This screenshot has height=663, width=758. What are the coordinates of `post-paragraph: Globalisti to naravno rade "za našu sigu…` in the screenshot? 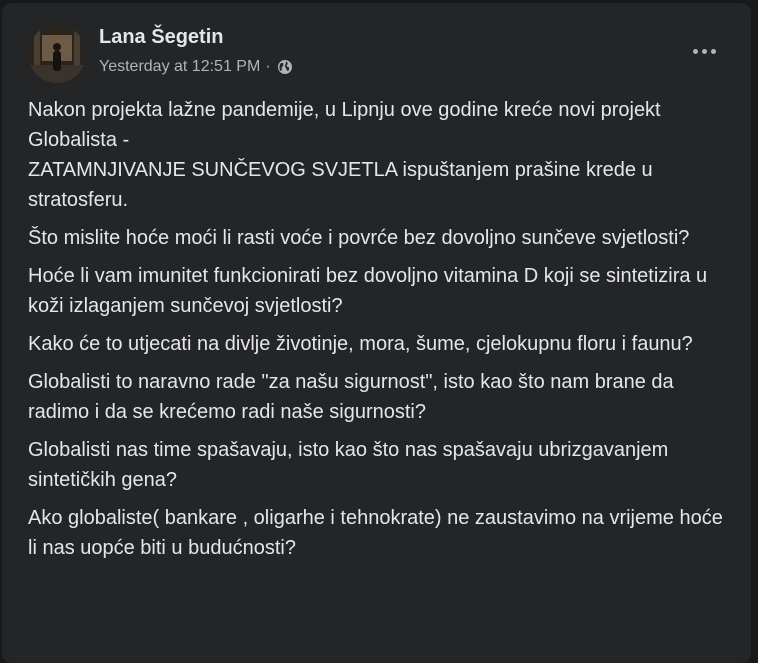 It's located at (351, 397).